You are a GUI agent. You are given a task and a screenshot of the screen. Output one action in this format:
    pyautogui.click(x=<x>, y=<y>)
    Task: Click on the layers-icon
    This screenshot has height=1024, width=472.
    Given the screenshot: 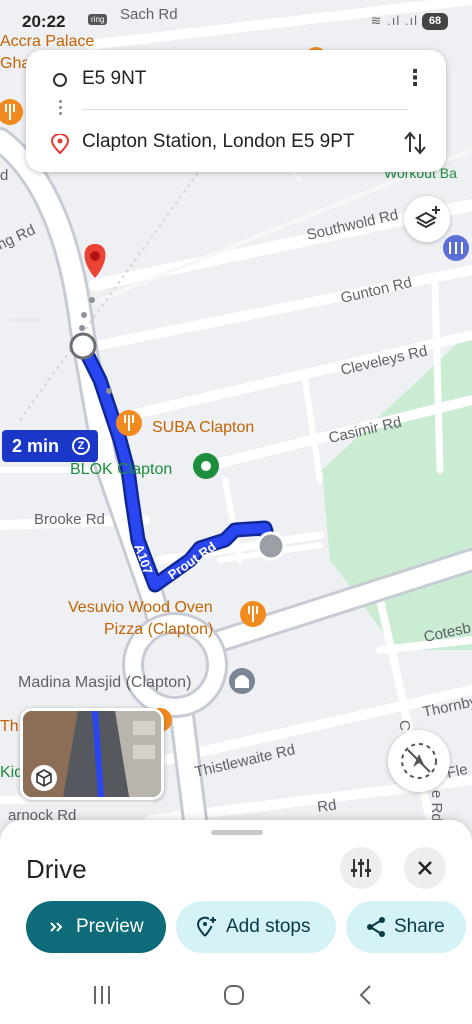 What is the action you would take?
    pyautogui.click(x=427, y=217)
    